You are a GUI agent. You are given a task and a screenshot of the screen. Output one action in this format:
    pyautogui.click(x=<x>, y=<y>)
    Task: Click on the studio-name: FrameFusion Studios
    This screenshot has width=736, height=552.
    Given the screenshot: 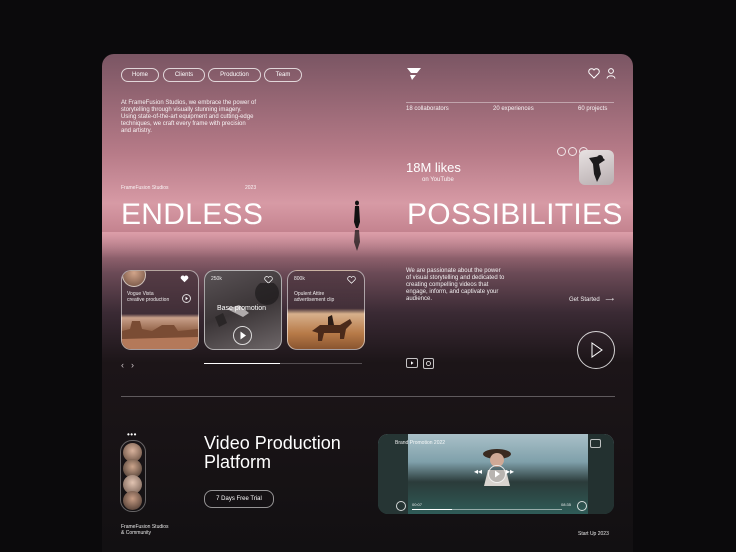 What is the action you would take?
    pyautogui.click(x=145, y=188)
    